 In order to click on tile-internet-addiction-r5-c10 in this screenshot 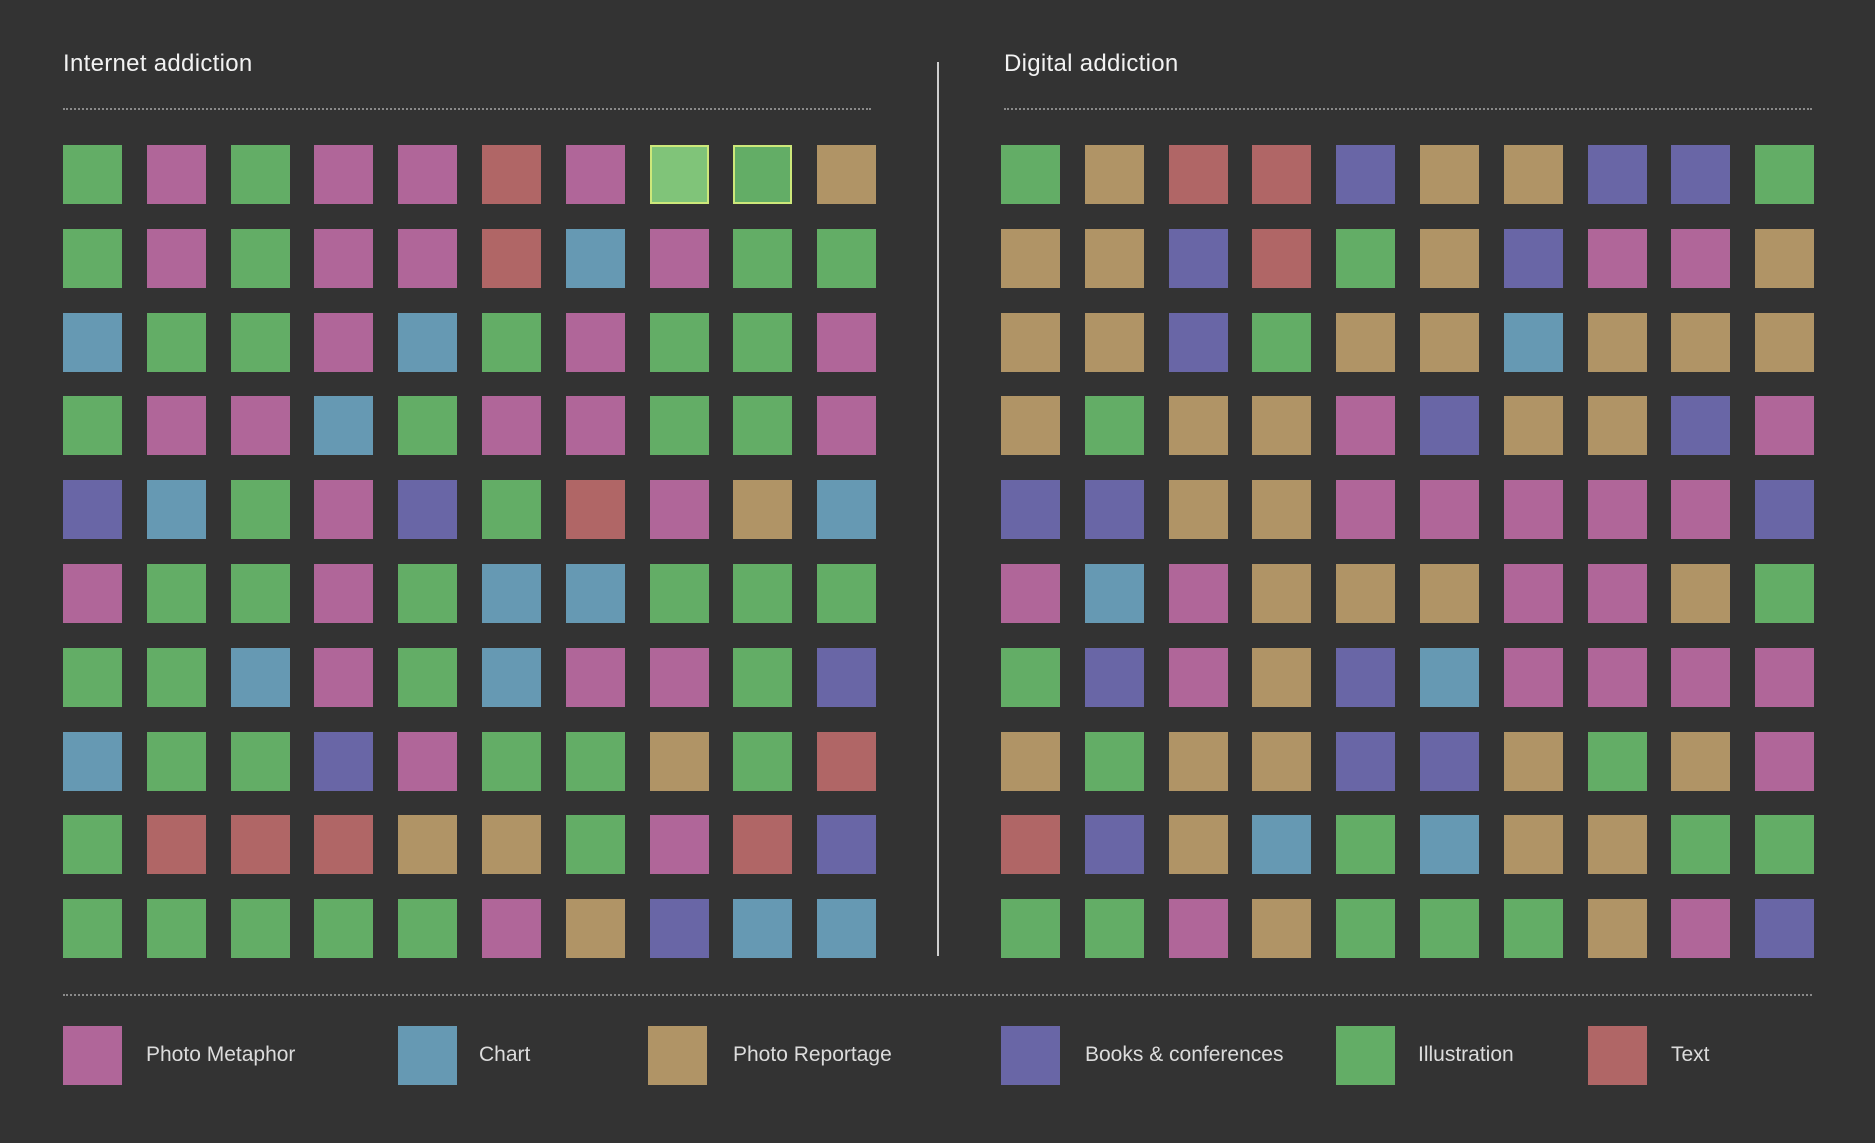, I will do `click(846, 509)`.